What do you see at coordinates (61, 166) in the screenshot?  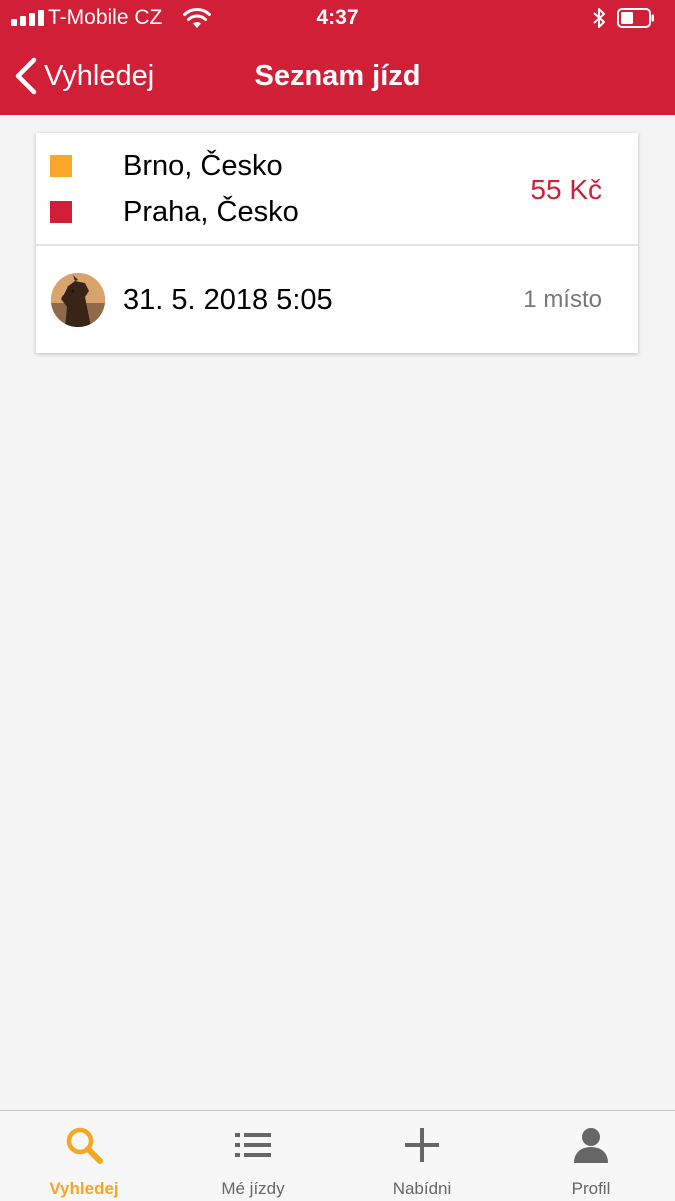 I see `origin-marker-icon` at bounding box center [61, 166].